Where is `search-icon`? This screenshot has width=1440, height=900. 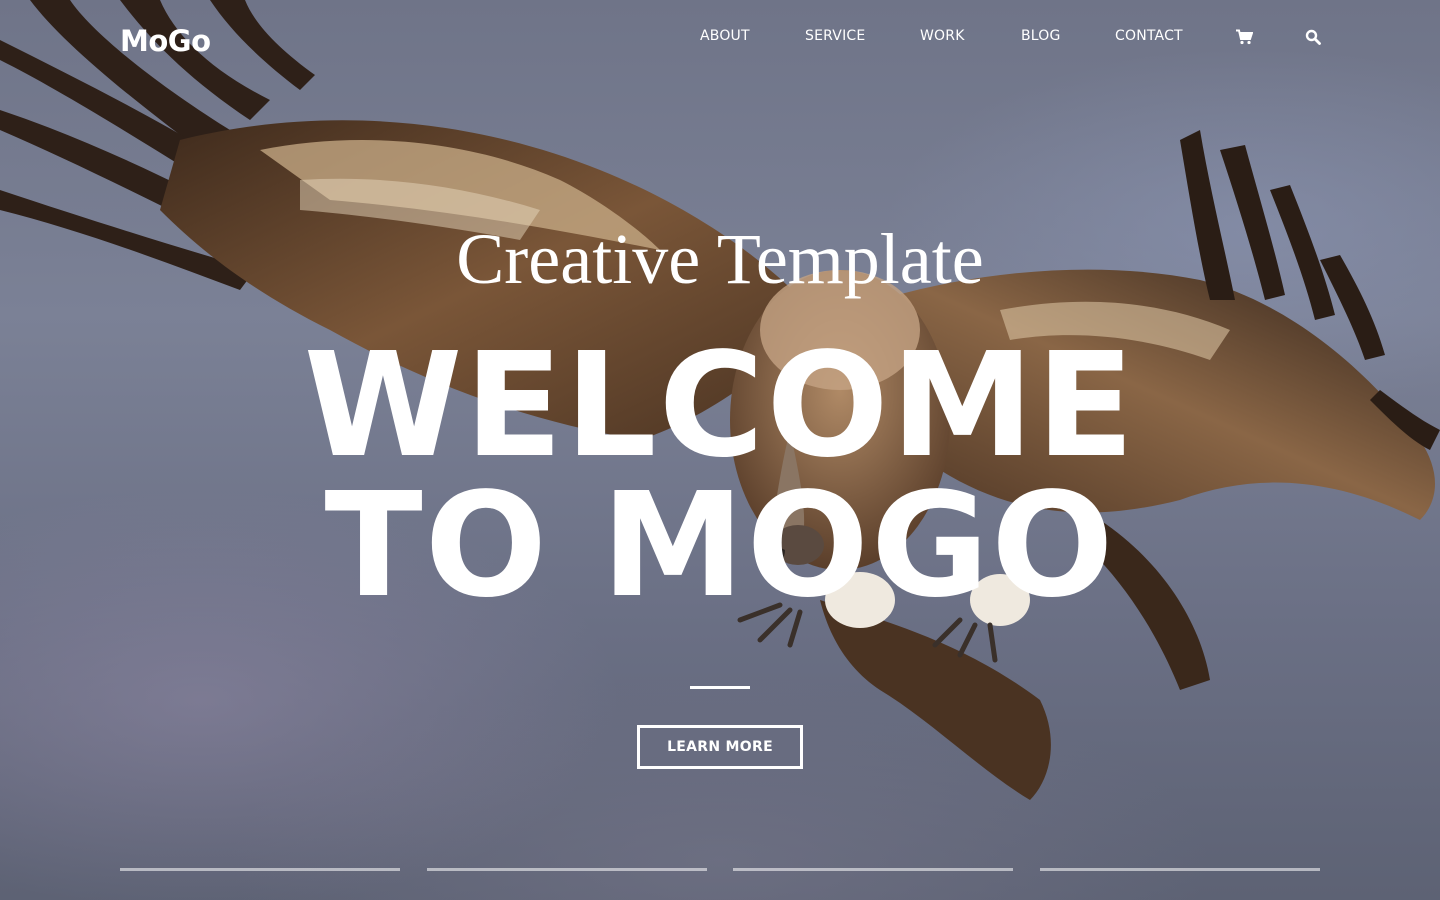
search-icon is located at coordinates (1314, 38).